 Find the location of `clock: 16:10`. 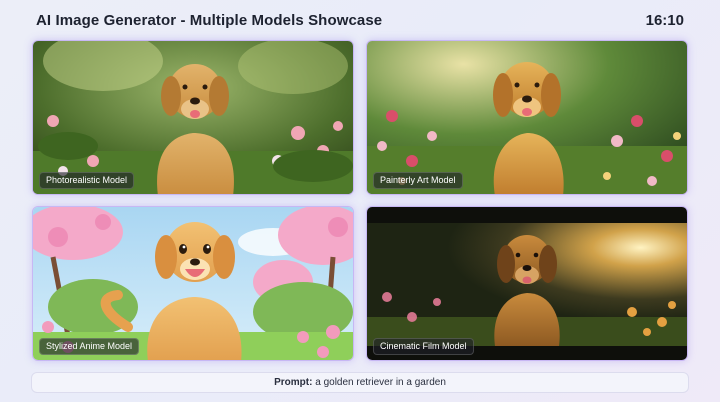

clock: 16:10 is located at coordinates (664, 20).